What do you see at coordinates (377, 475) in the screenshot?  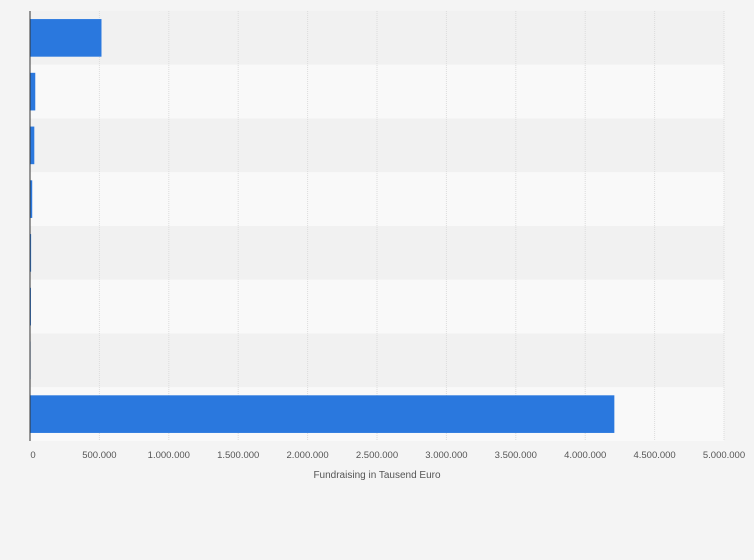 I see `x-axis-title: Fundraising in Tausend Euro` at bounding box center [377, 475].